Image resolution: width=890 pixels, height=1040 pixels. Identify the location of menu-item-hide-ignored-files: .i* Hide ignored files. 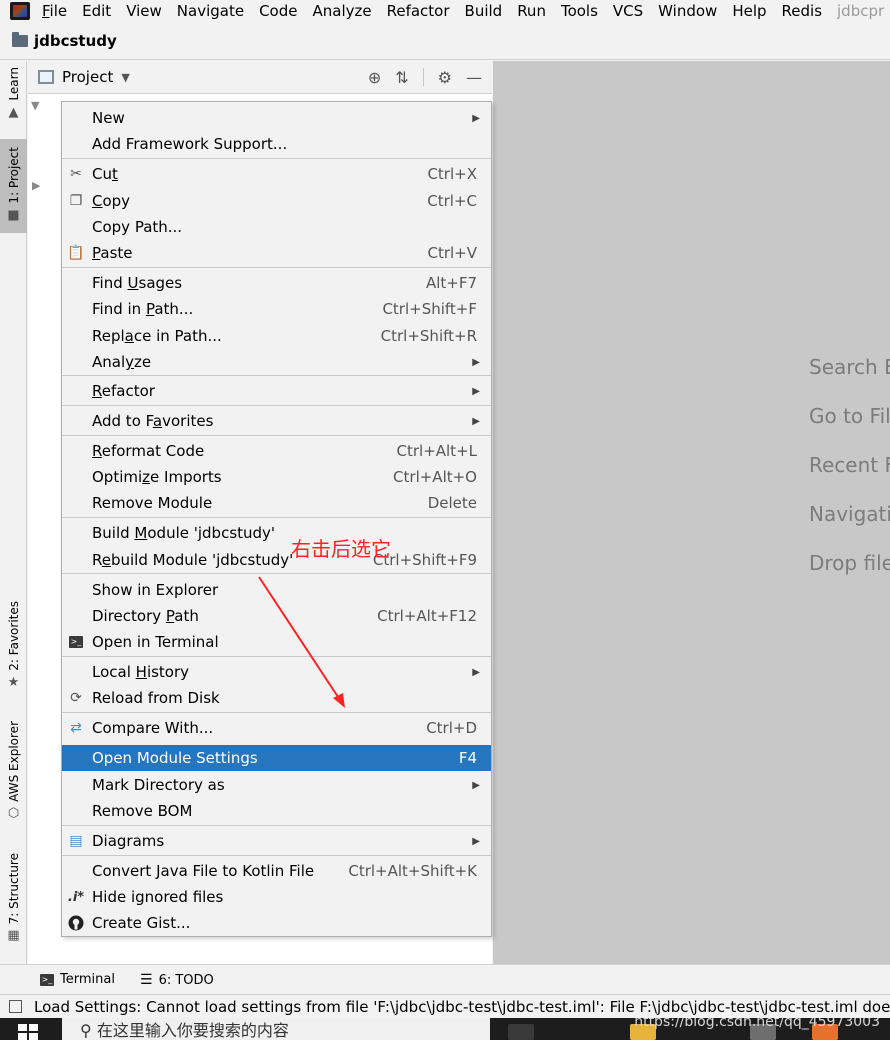
(276, 897).